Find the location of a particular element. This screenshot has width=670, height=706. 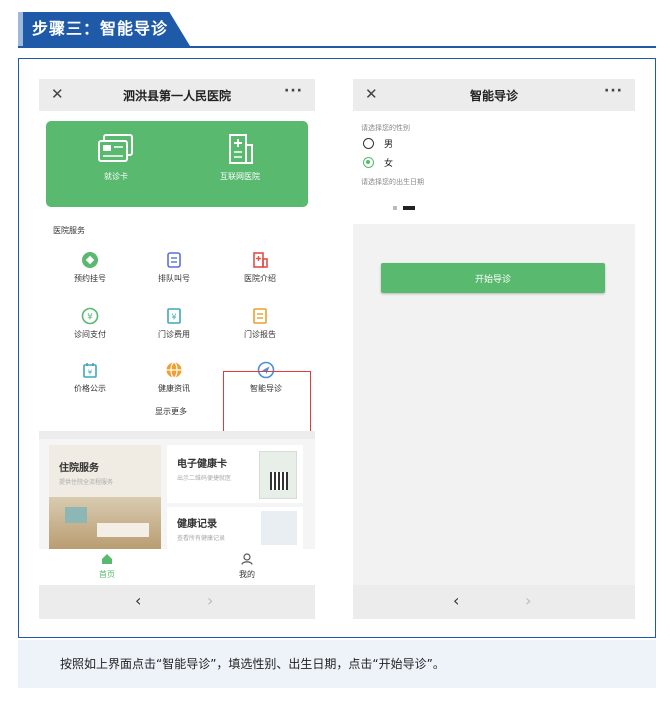

service-label: 诊间支付 is located at coordinates (90, 334).